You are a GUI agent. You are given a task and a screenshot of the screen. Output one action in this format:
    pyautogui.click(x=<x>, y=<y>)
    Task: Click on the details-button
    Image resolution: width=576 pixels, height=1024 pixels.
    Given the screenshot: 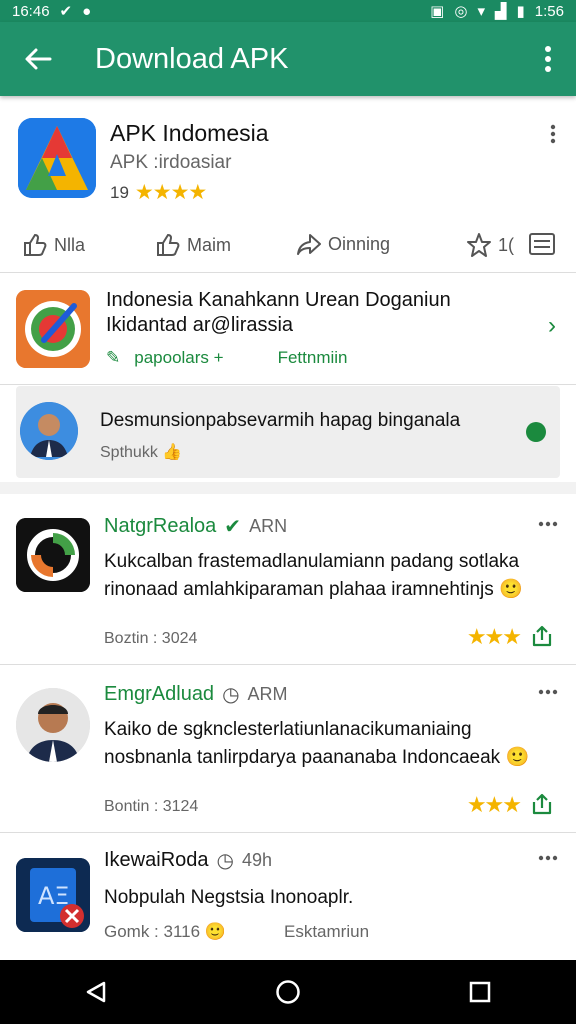 What is the action you would take?
    pyautogui.click(x=542, y=244)
    